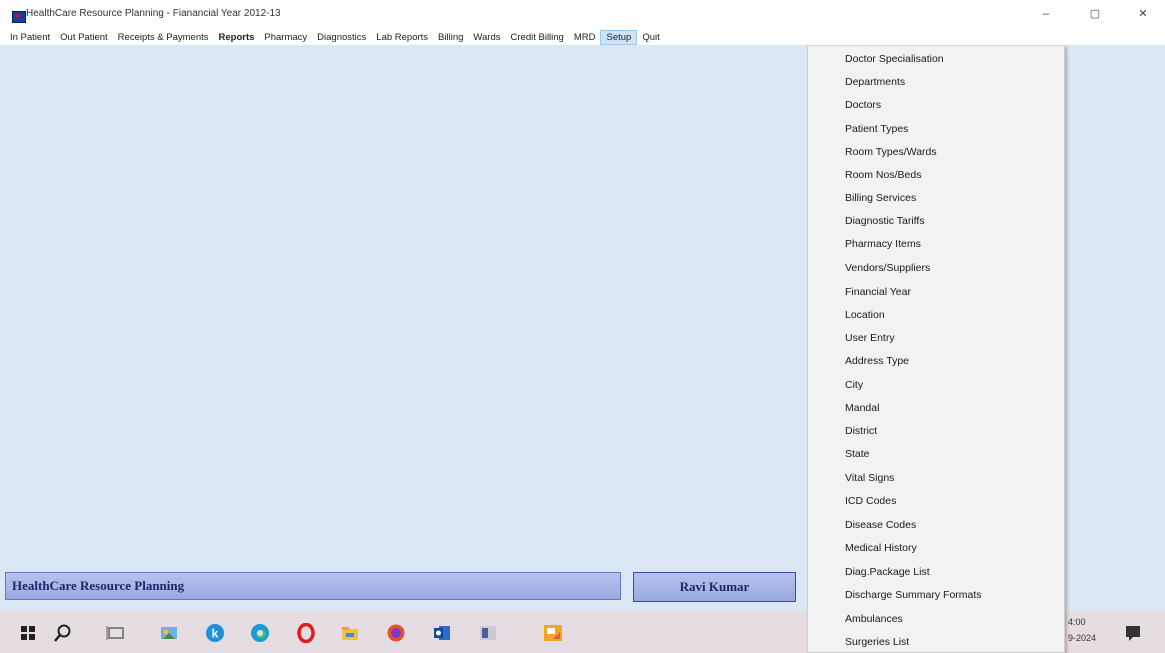  I want to click on search-icon, so click(63, 633).